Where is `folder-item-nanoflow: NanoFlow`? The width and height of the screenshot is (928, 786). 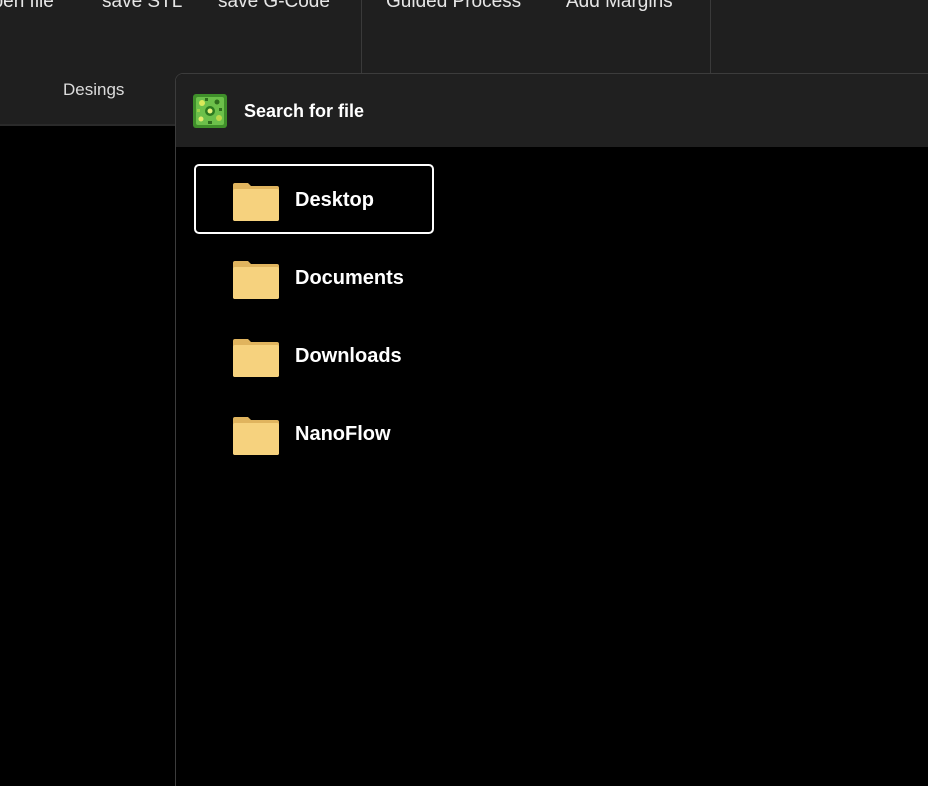 folder-item-nanoflow: NanoFlow is located at coordinates (314, 433).